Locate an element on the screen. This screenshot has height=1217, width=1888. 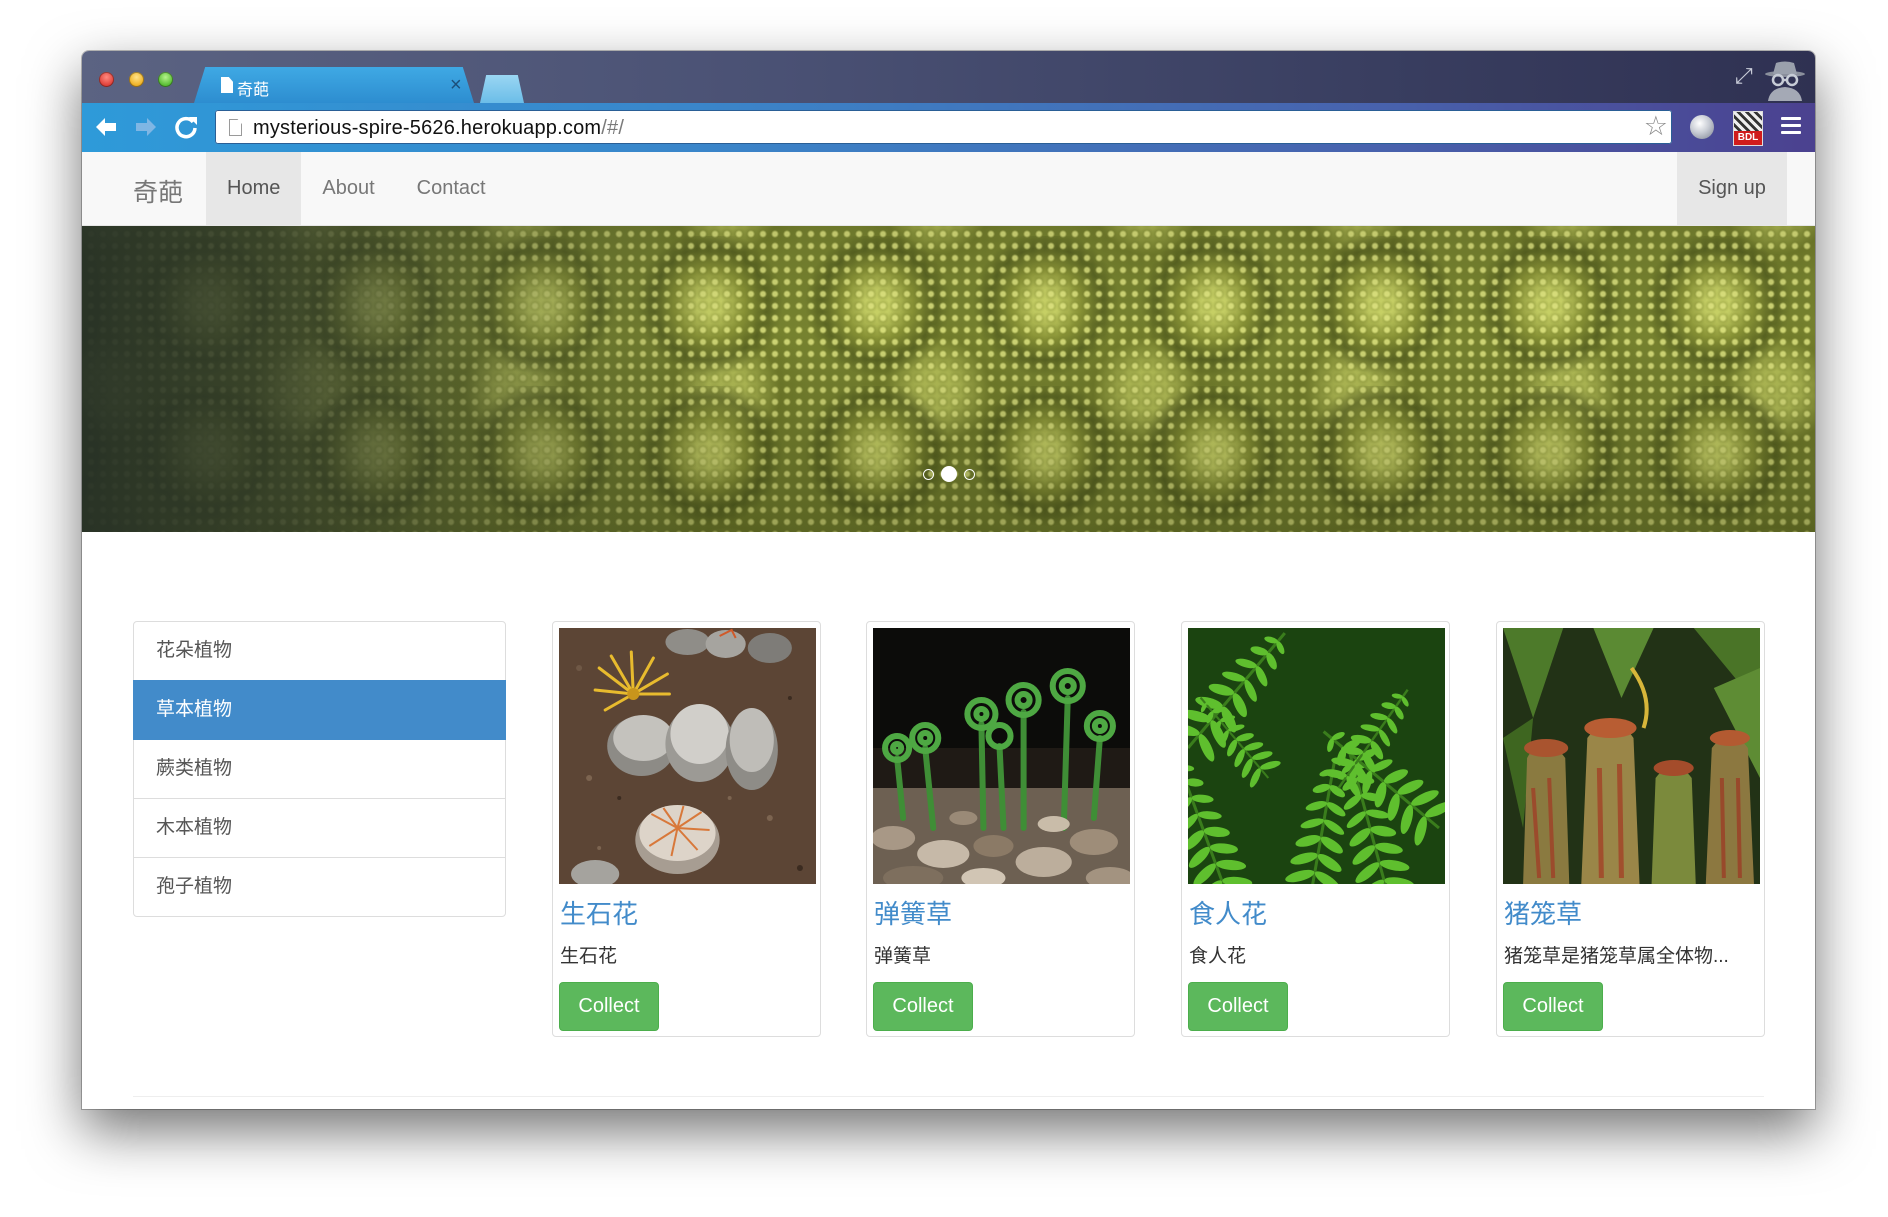
bdl-extension-pattern is located at coordinates (1748, 121).